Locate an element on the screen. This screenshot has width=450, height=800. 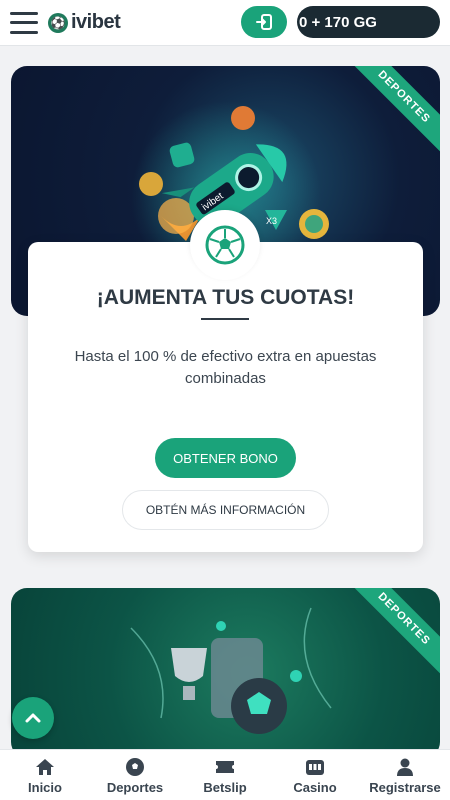
login-icon is located at coordinates (264, 22).